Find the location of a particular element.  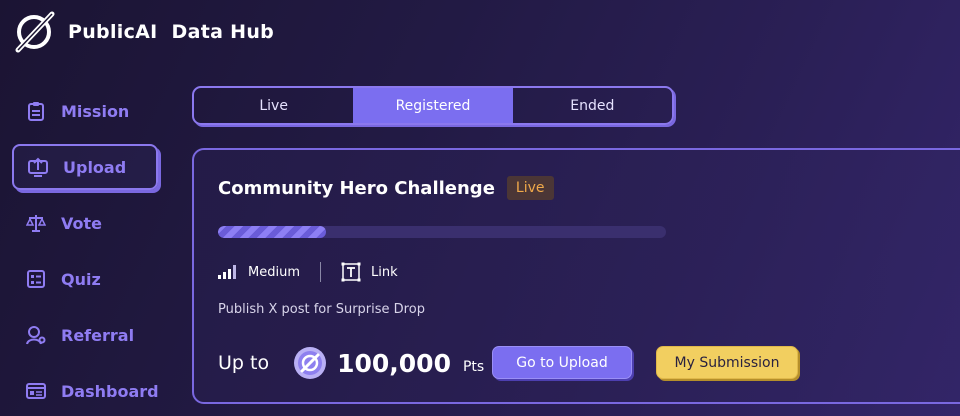

sidebar-item-label: Vote is located at coordinates (81, 223).